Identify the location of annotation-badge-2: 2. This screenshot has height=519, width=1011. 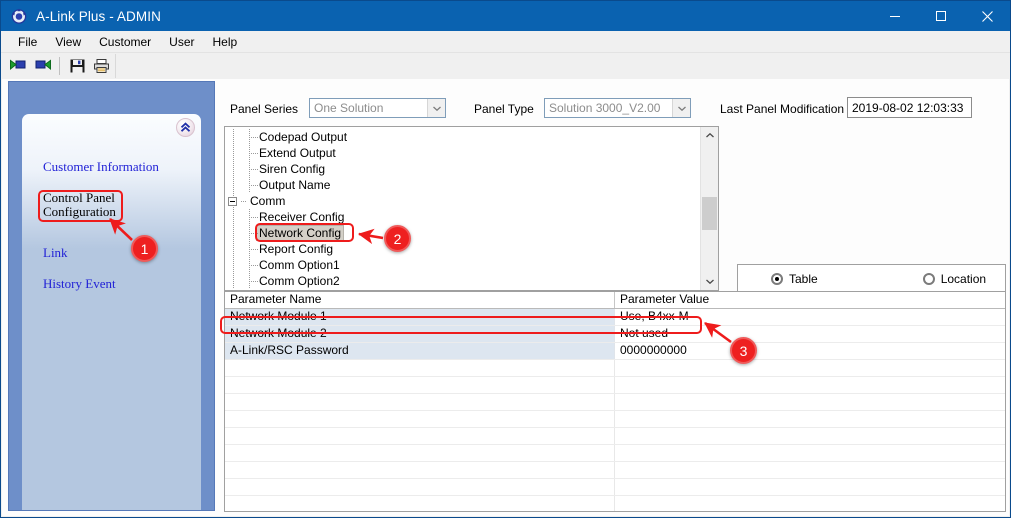
(397, 238).